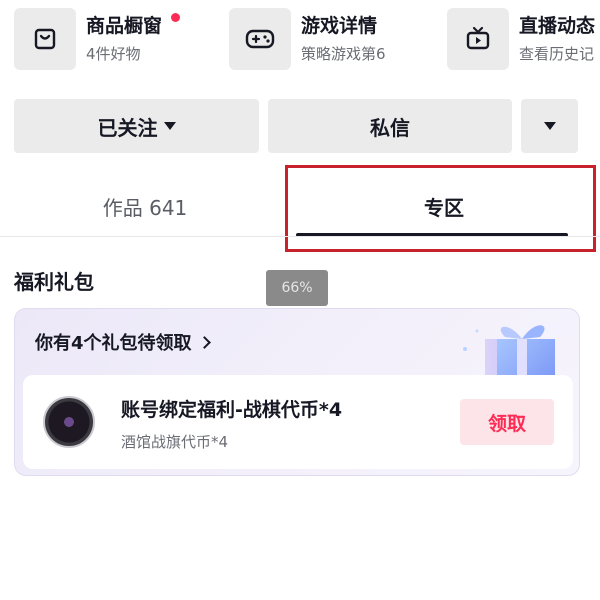 The image size is (600, 600). Describe the element at coordinates (127, 127) in the screenshot. I see `followed-label: 已关注` at that location.